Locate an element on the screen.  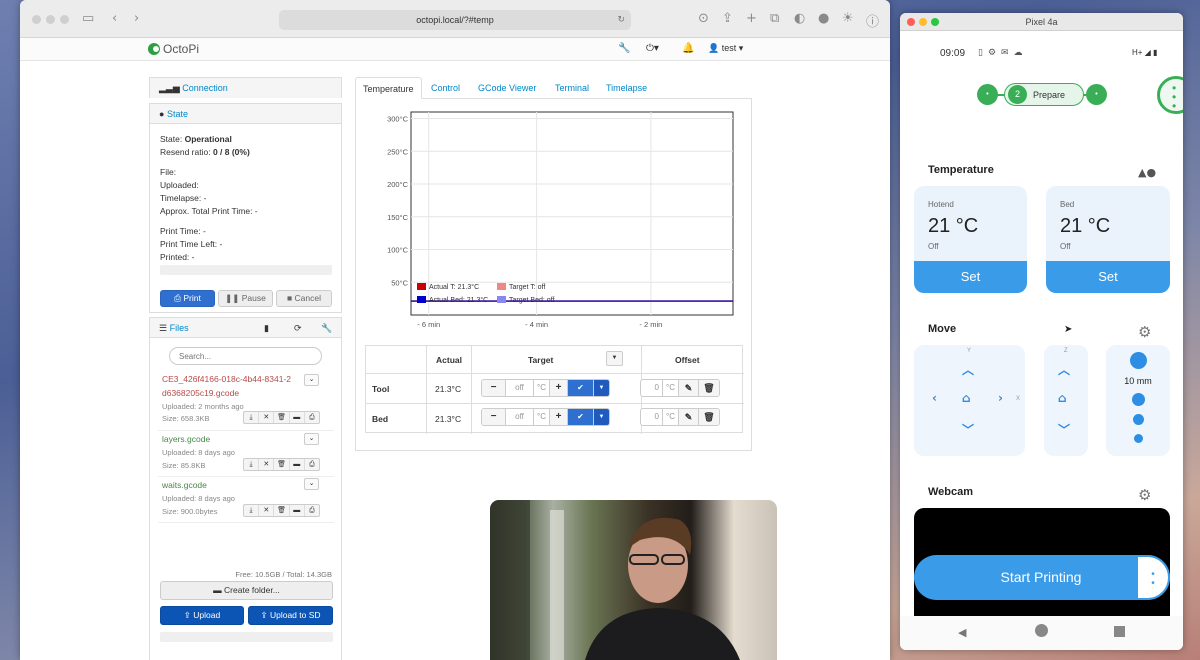
back-icon: ‹ is located at coordinates (114, 18).